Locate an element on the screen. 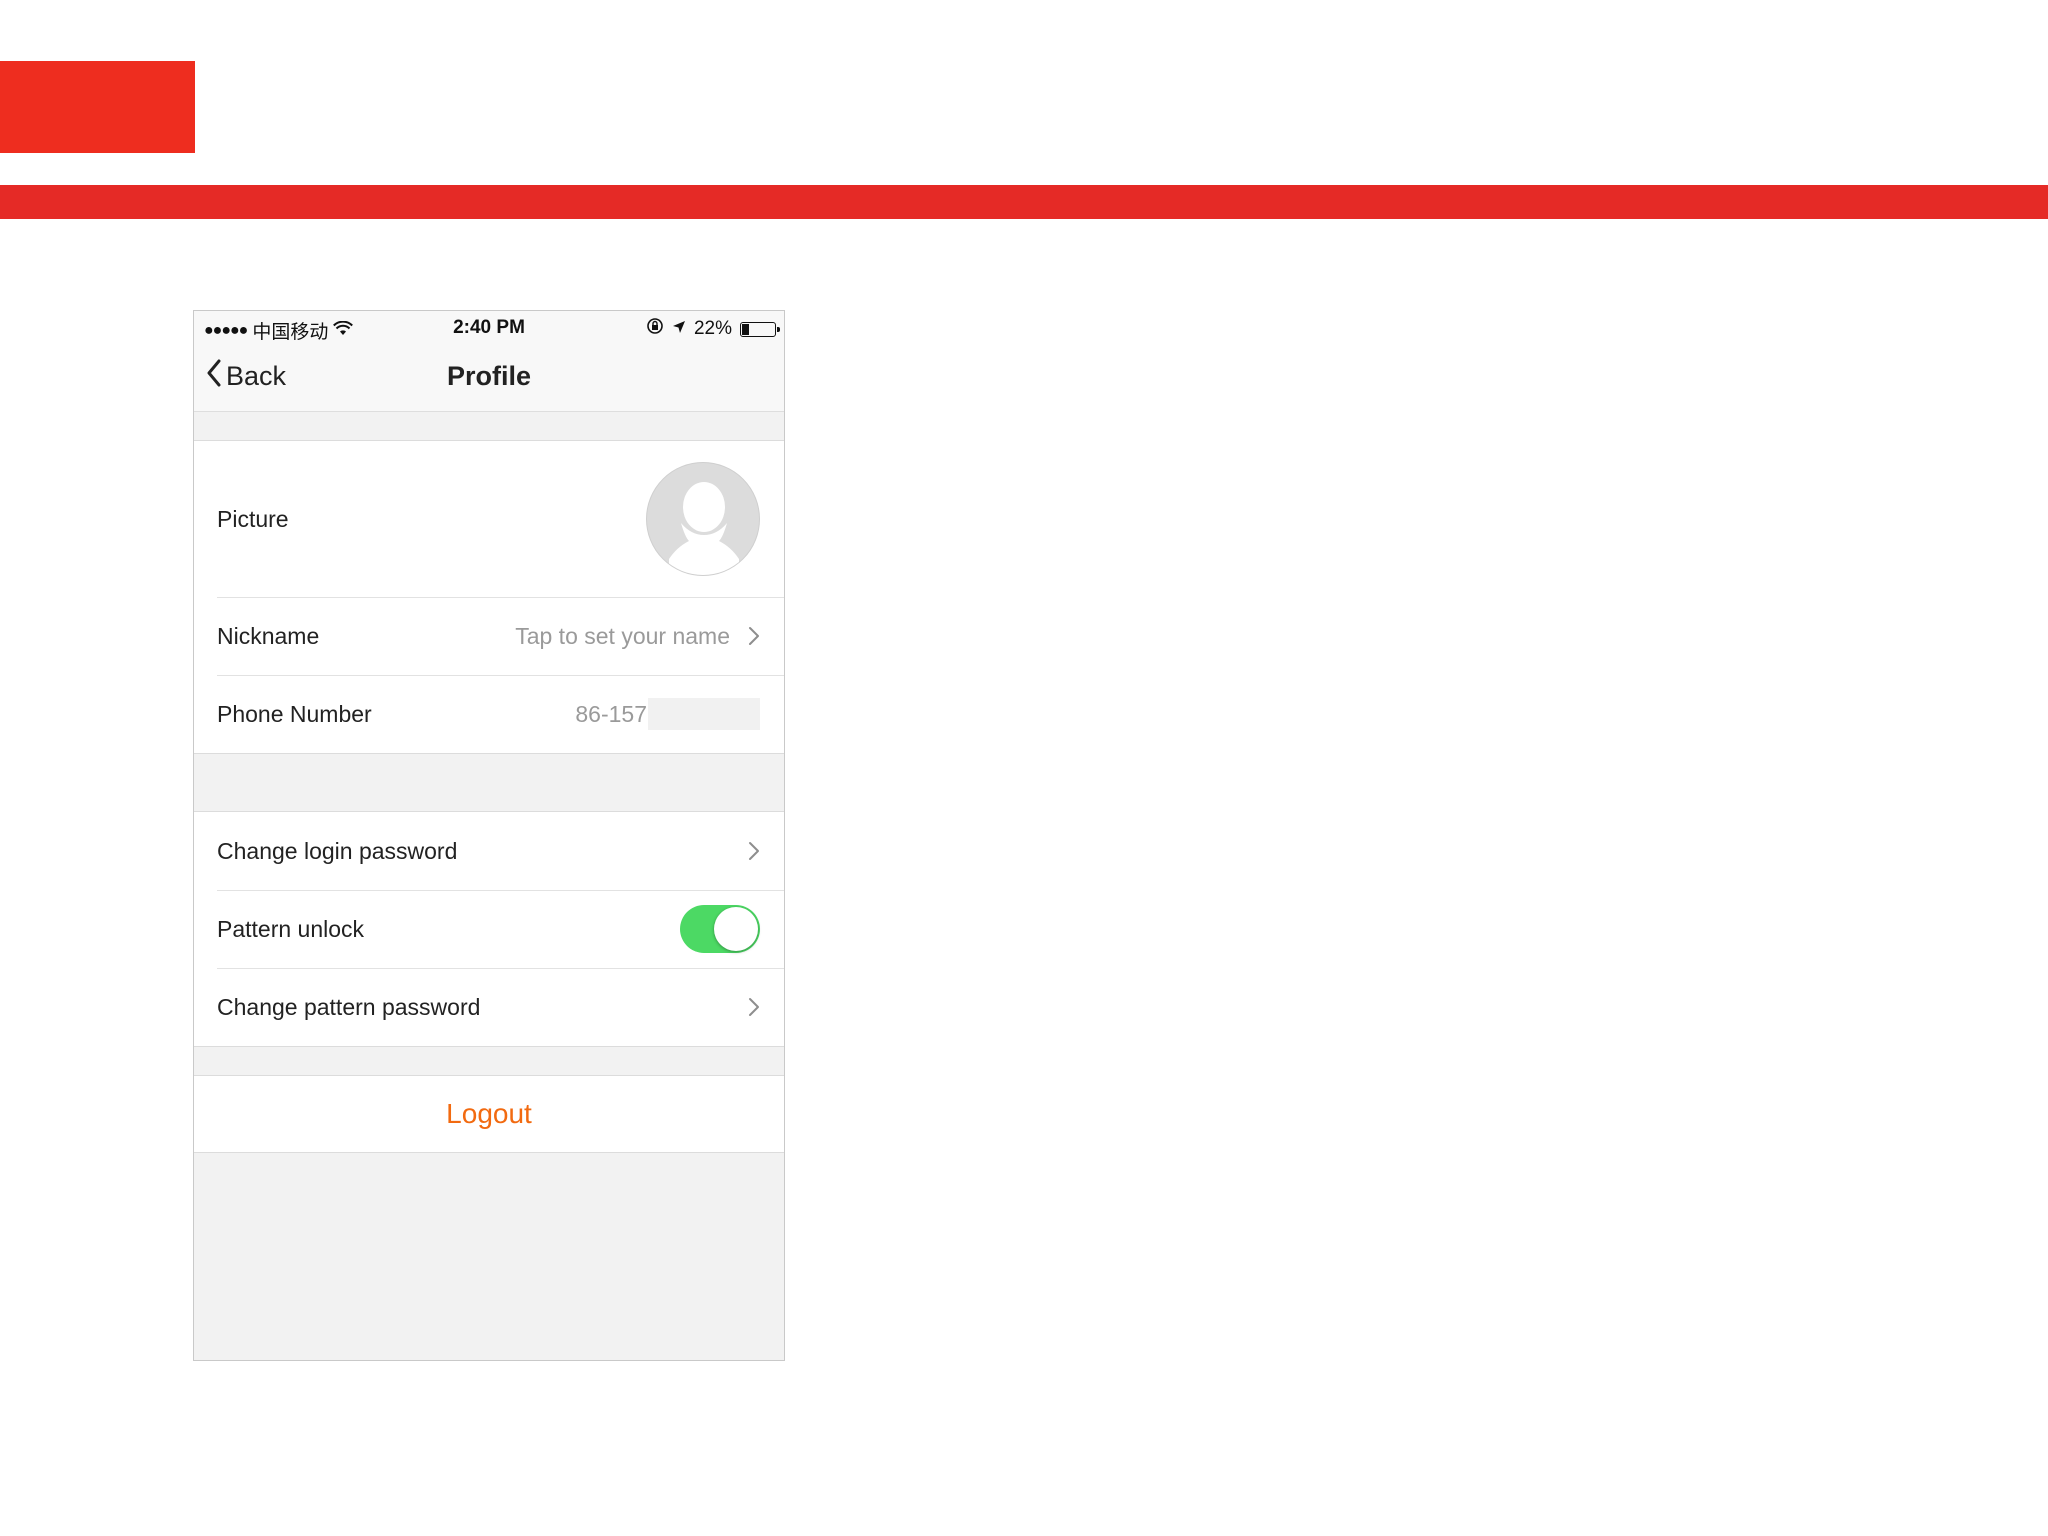  change-login-password-row: Change login password is located at coordinates (489, 851).